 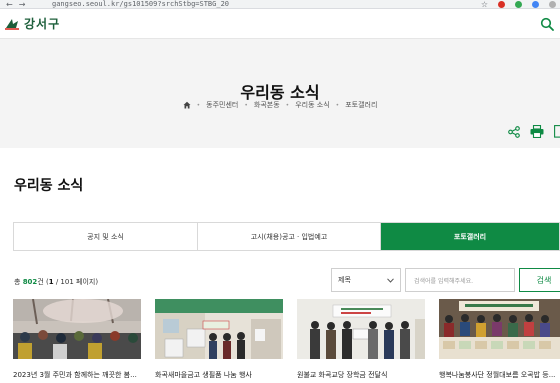 I want to click on chevron-down-icon, so click(x=390, y=280).